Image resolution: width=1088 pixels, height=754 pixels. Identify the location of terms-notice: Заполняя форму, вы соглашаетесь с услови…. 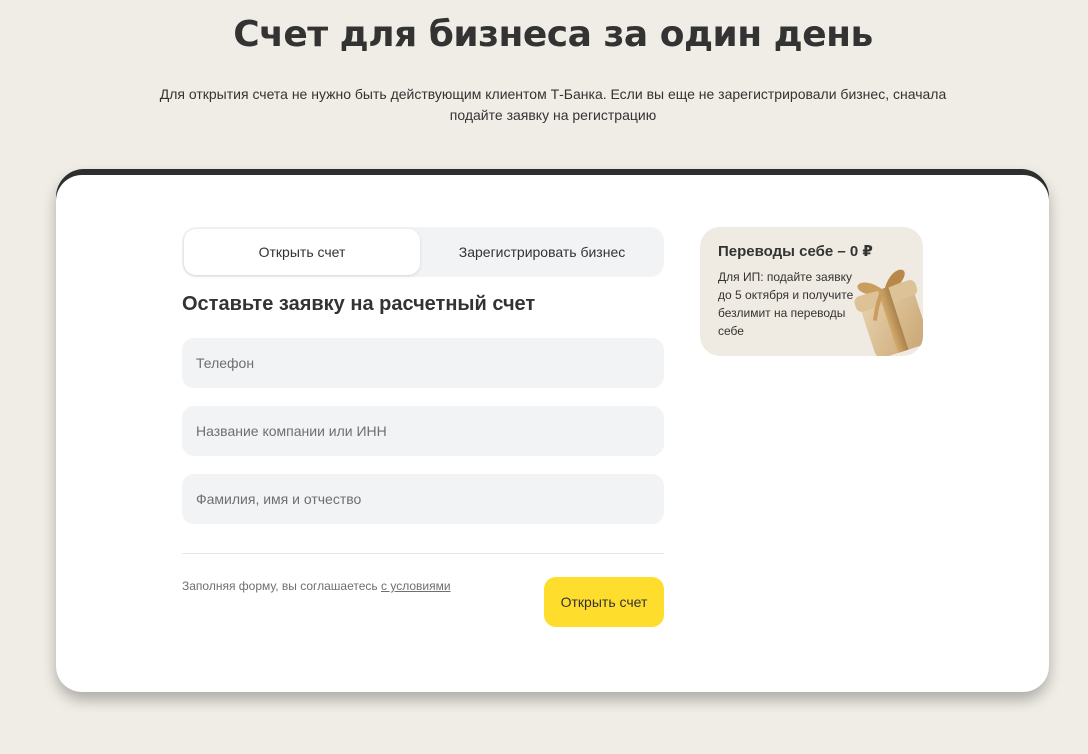
(316, 586).